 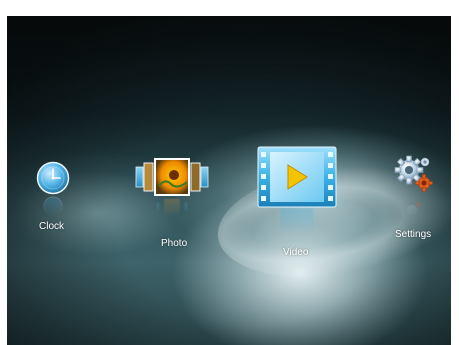 I want to click on menu-label-settings: Settings, so click(x=413, y=234).